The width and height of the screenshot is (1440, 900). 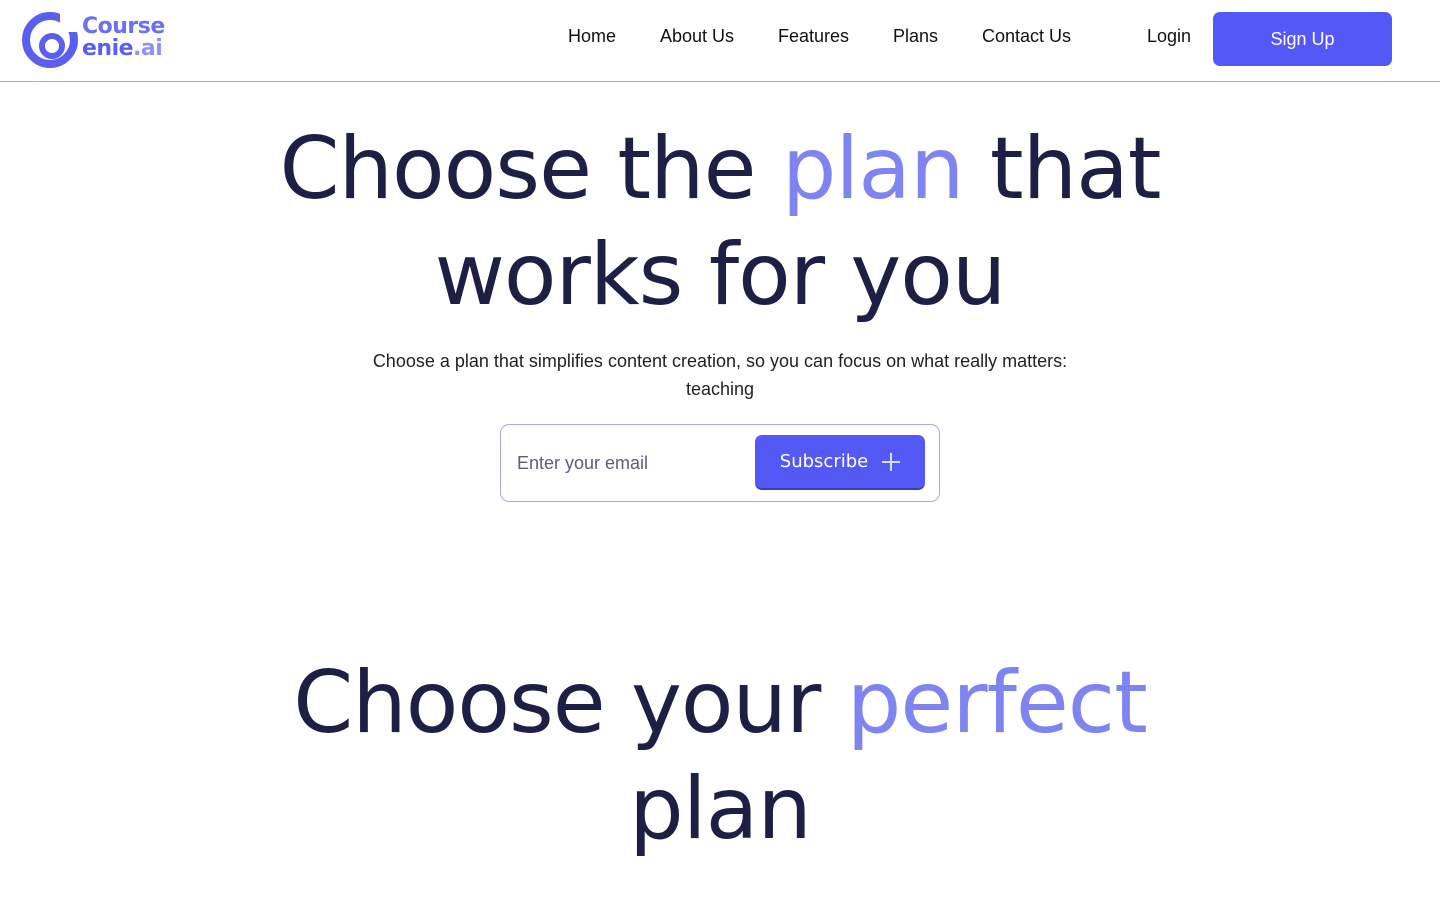 I want to click on plans-title-accent: perfect, so click(x=997, y=703).